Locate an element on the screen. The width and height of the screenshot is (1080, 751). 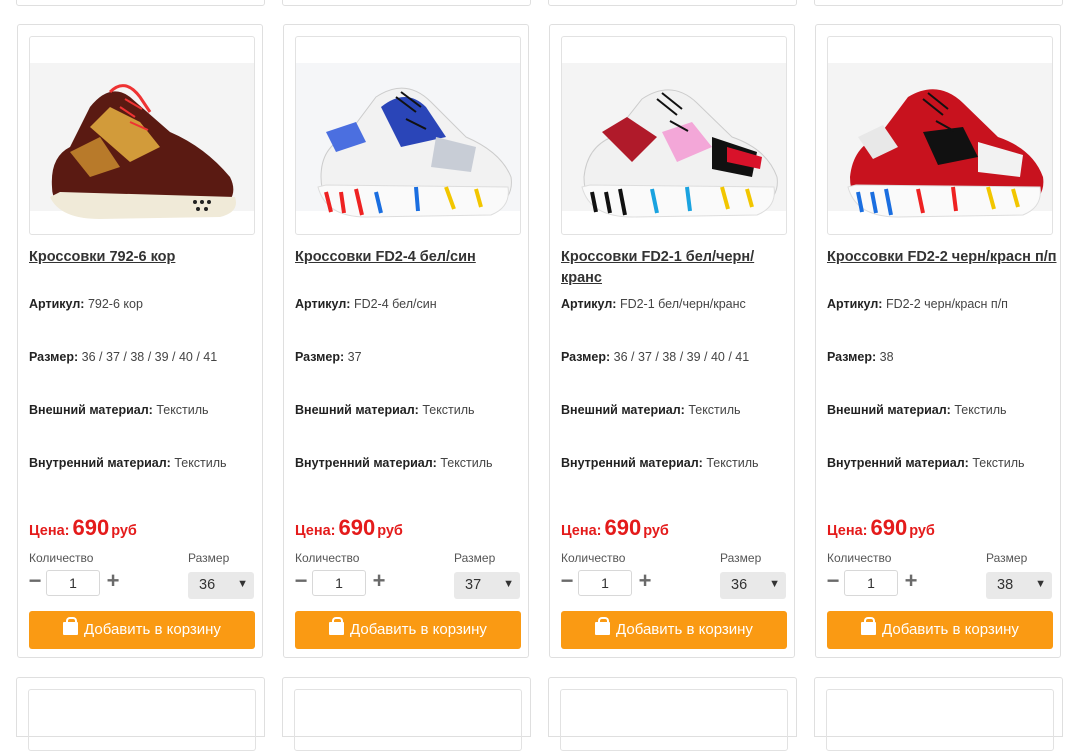
product-article: Артикул: FD2-1 бел/черн/кранс is located at coordinates (653, 304).